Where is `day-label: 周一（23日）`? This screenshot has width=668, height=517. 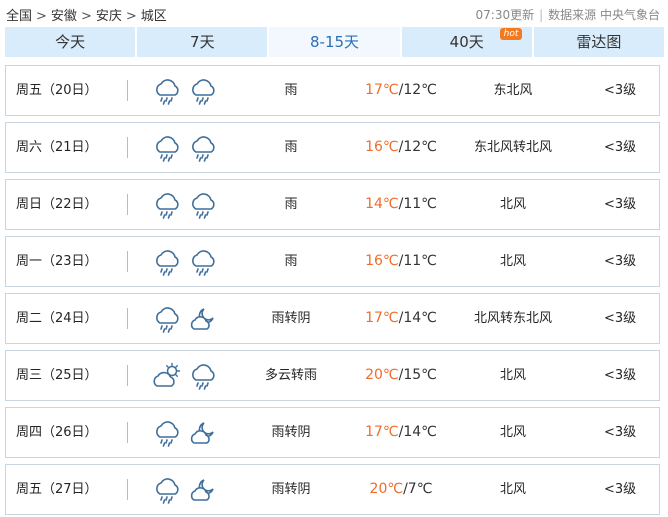 day-label: 周一（23日） is located at coordinates (57, 261).